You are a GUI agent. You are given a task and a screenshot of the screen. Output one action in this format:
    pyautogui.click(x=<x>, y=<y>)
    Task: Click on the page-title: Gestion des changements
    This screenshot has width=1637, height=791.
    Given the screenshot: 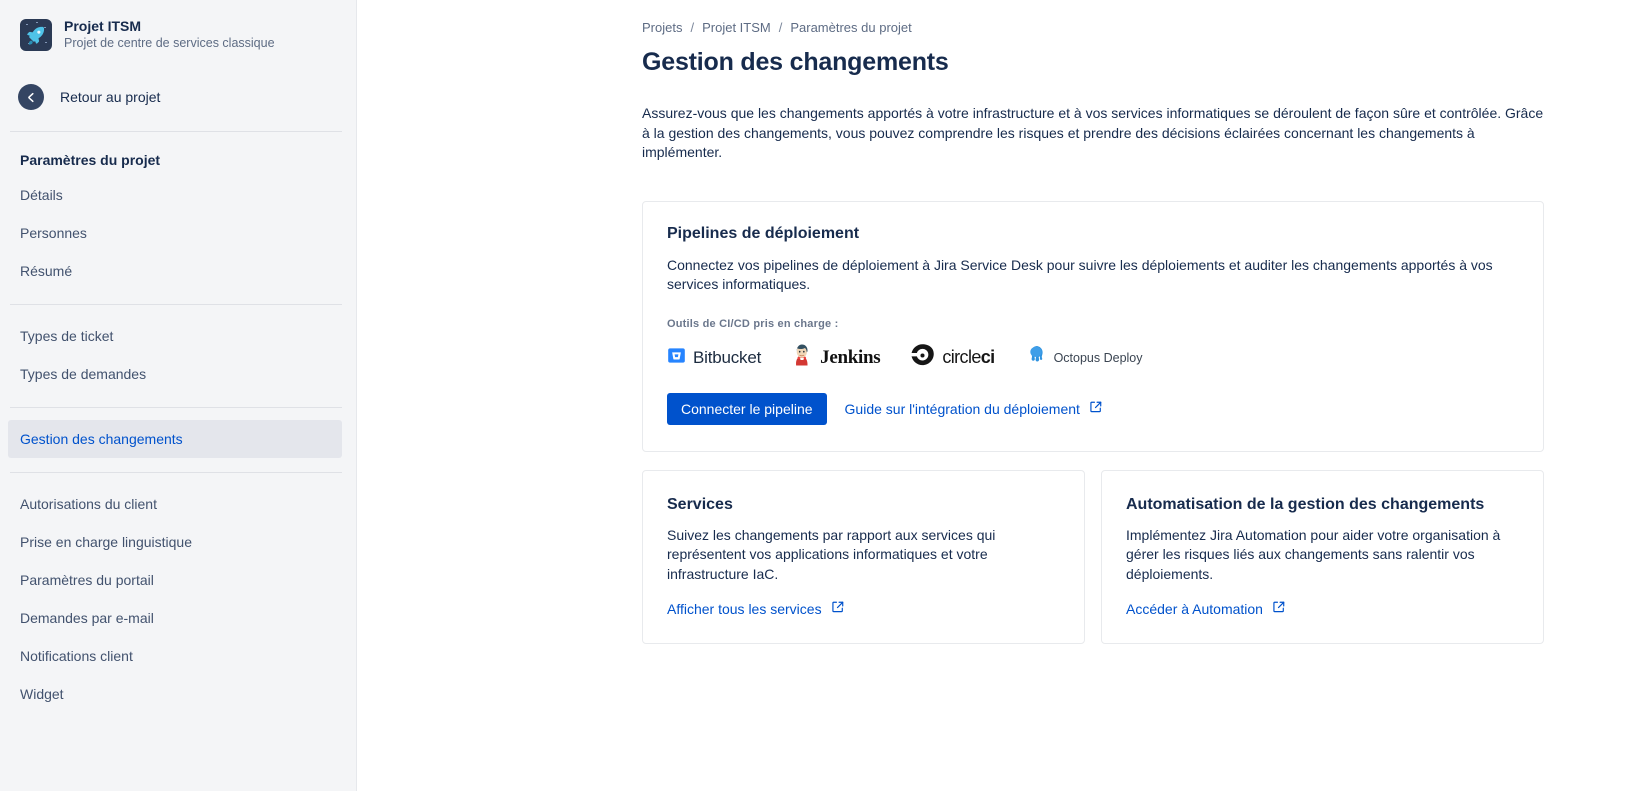 What is the action you would take?
    pyautogui.click(x=795, y=62)
    